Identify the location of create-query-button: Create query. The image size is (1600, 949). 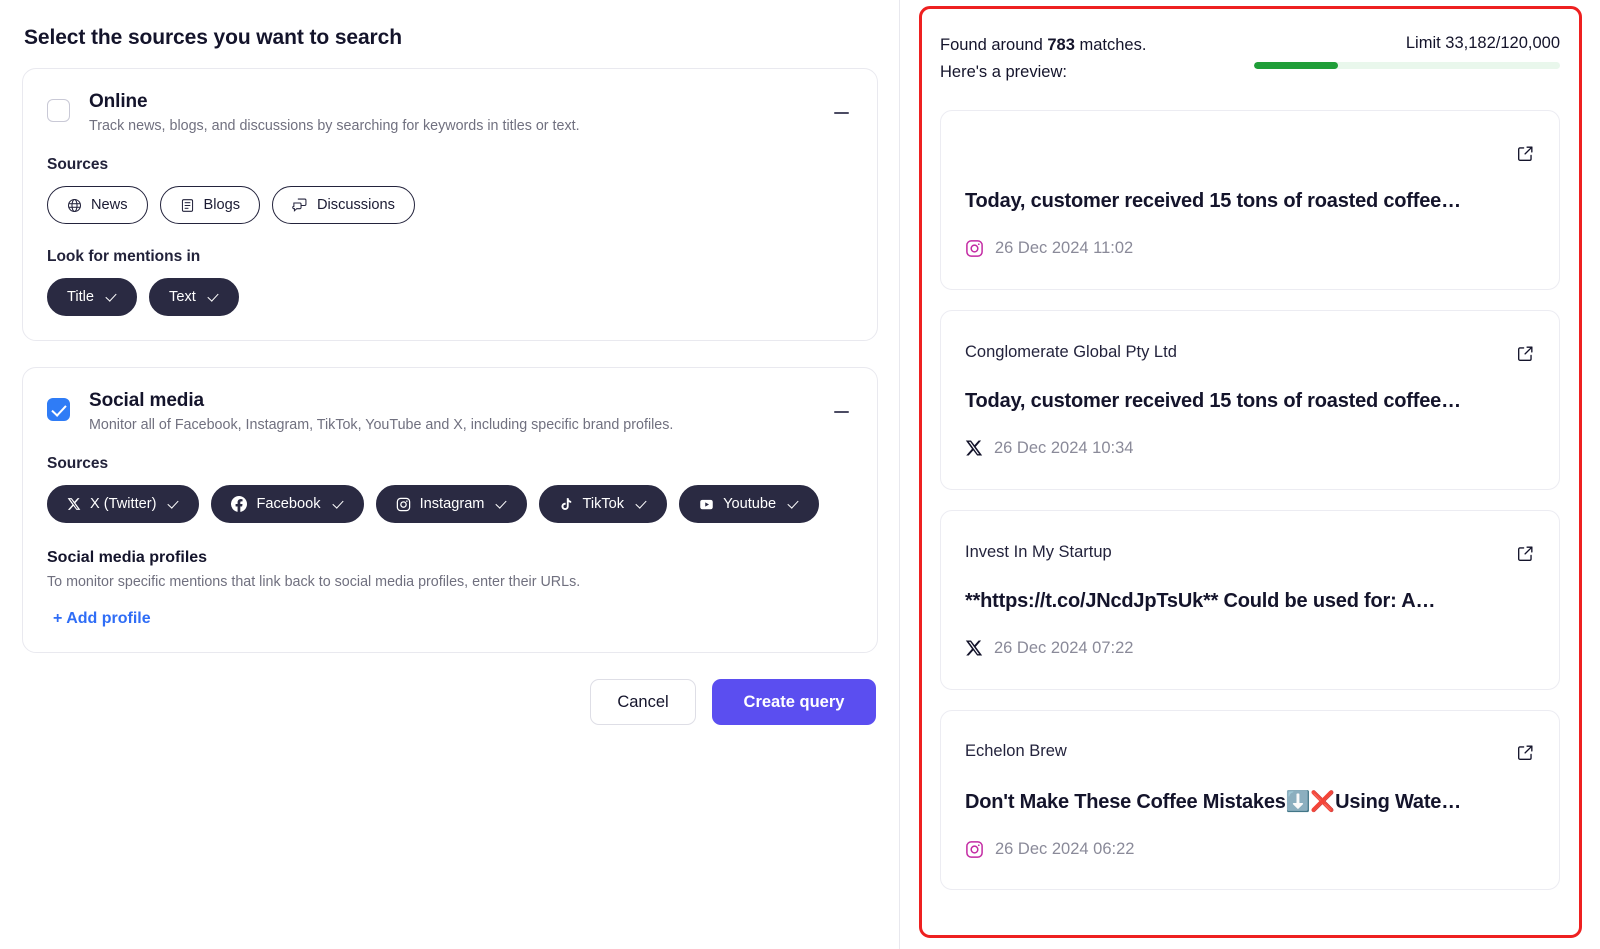
(794, 702).